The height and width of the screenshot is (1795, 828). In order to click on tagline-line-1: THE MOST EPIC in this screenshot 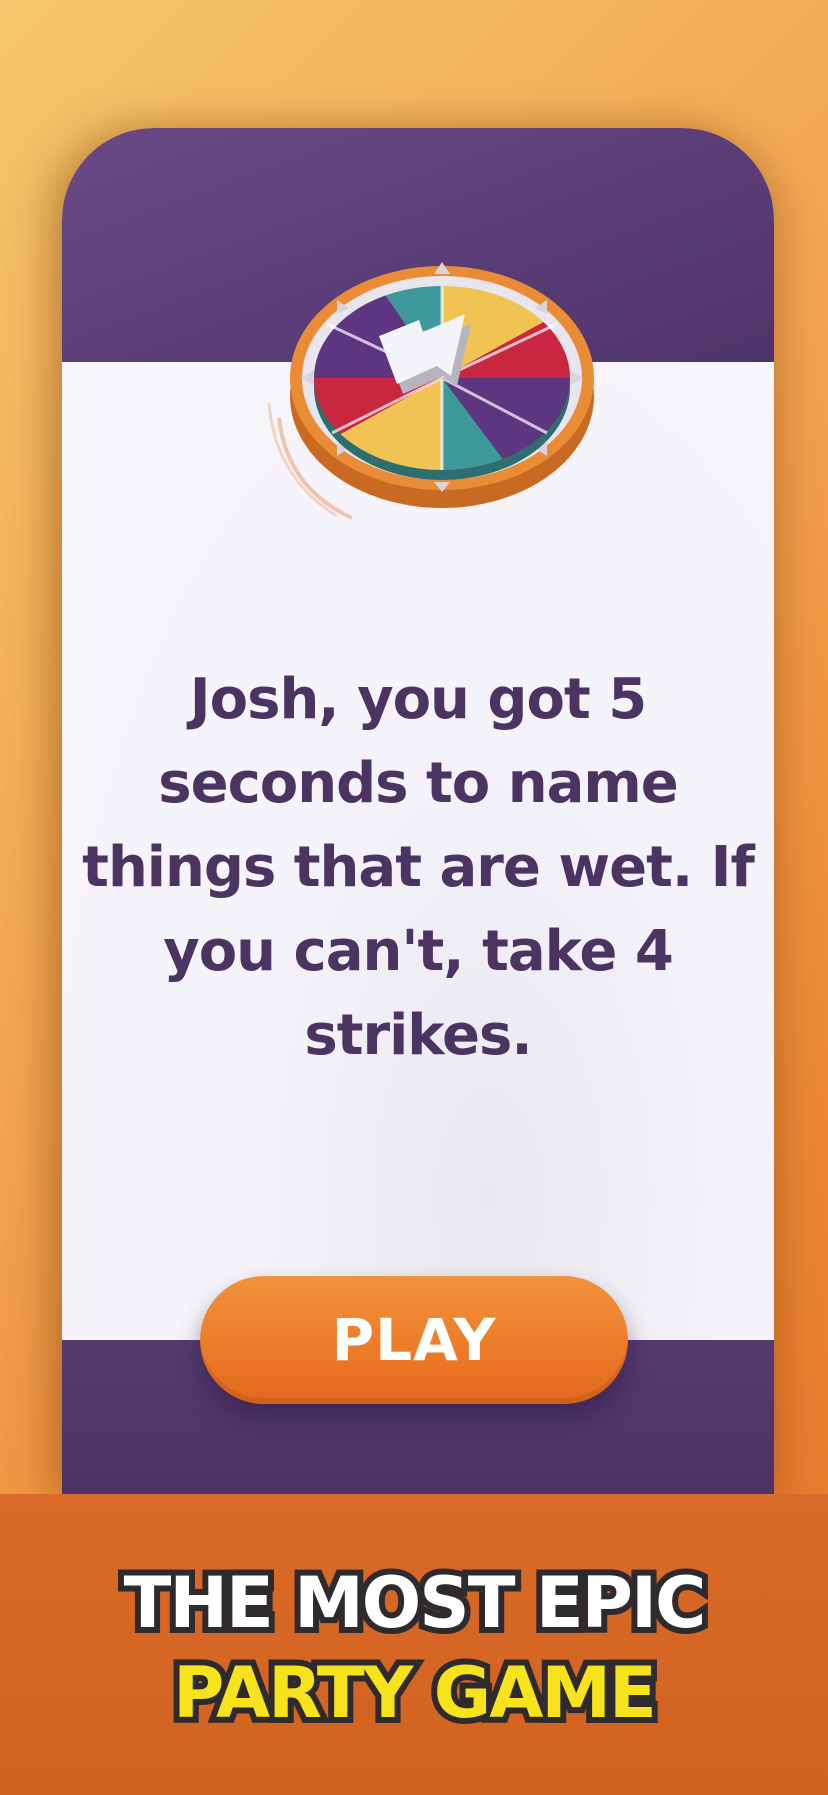, I will do `click(415, 1603)`.